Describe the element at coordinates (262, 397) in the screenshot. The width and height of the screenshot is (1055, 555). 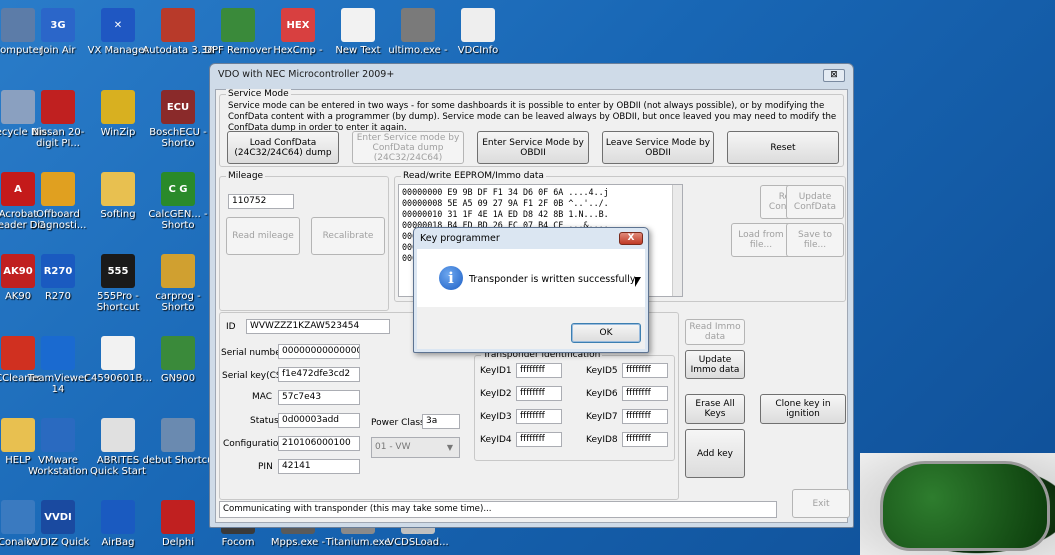
I see `mac-label: MAC` at that location.